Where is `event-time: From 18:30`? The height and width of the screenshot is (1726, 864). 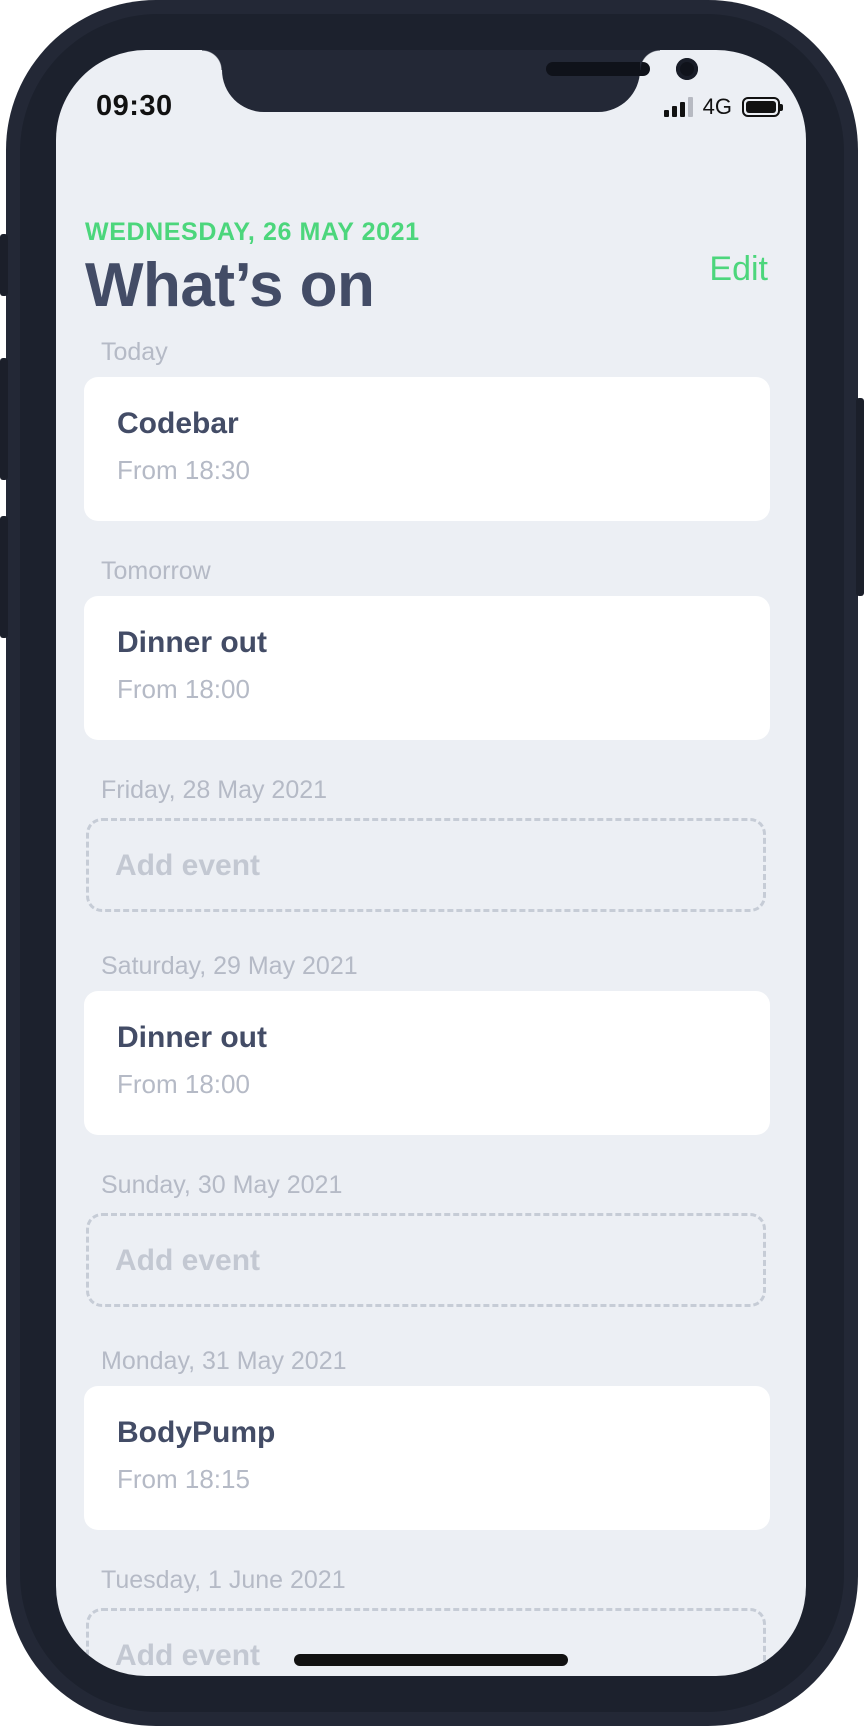
event-time: From 18:30 is located at coordinates (183, 470).